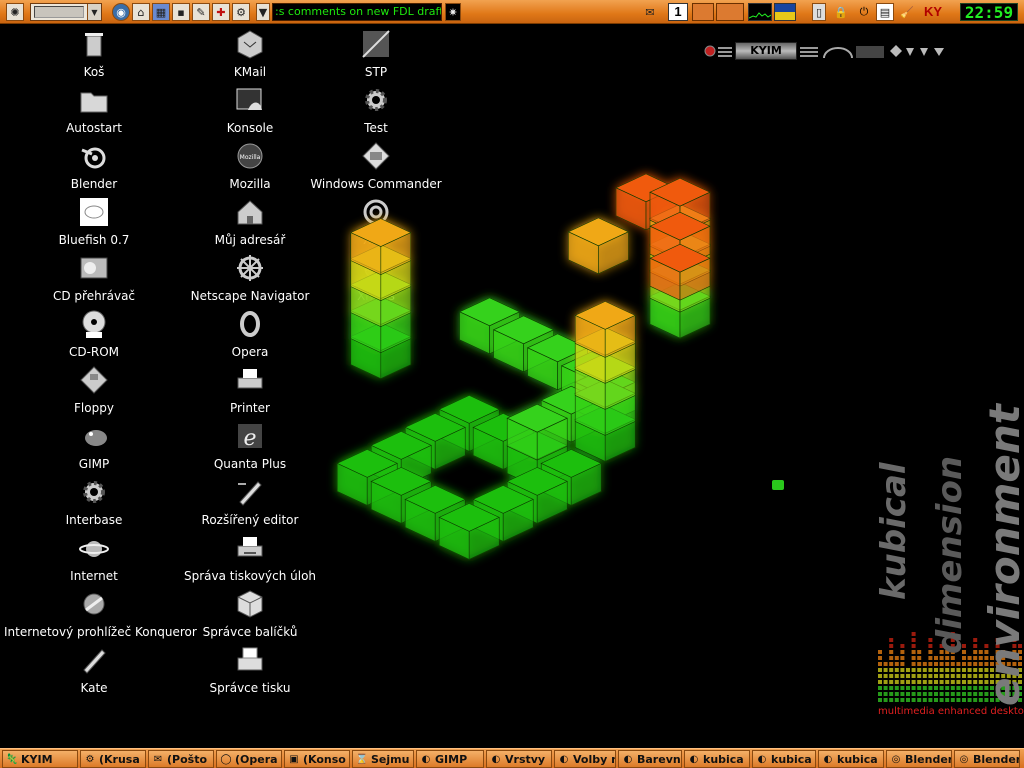 The height and width of the screenshot is (768, 1024). What do you see at coordinates (250, 660) in the screenshot?
I see `print-manager-icon` at bounding box center [250, 660].